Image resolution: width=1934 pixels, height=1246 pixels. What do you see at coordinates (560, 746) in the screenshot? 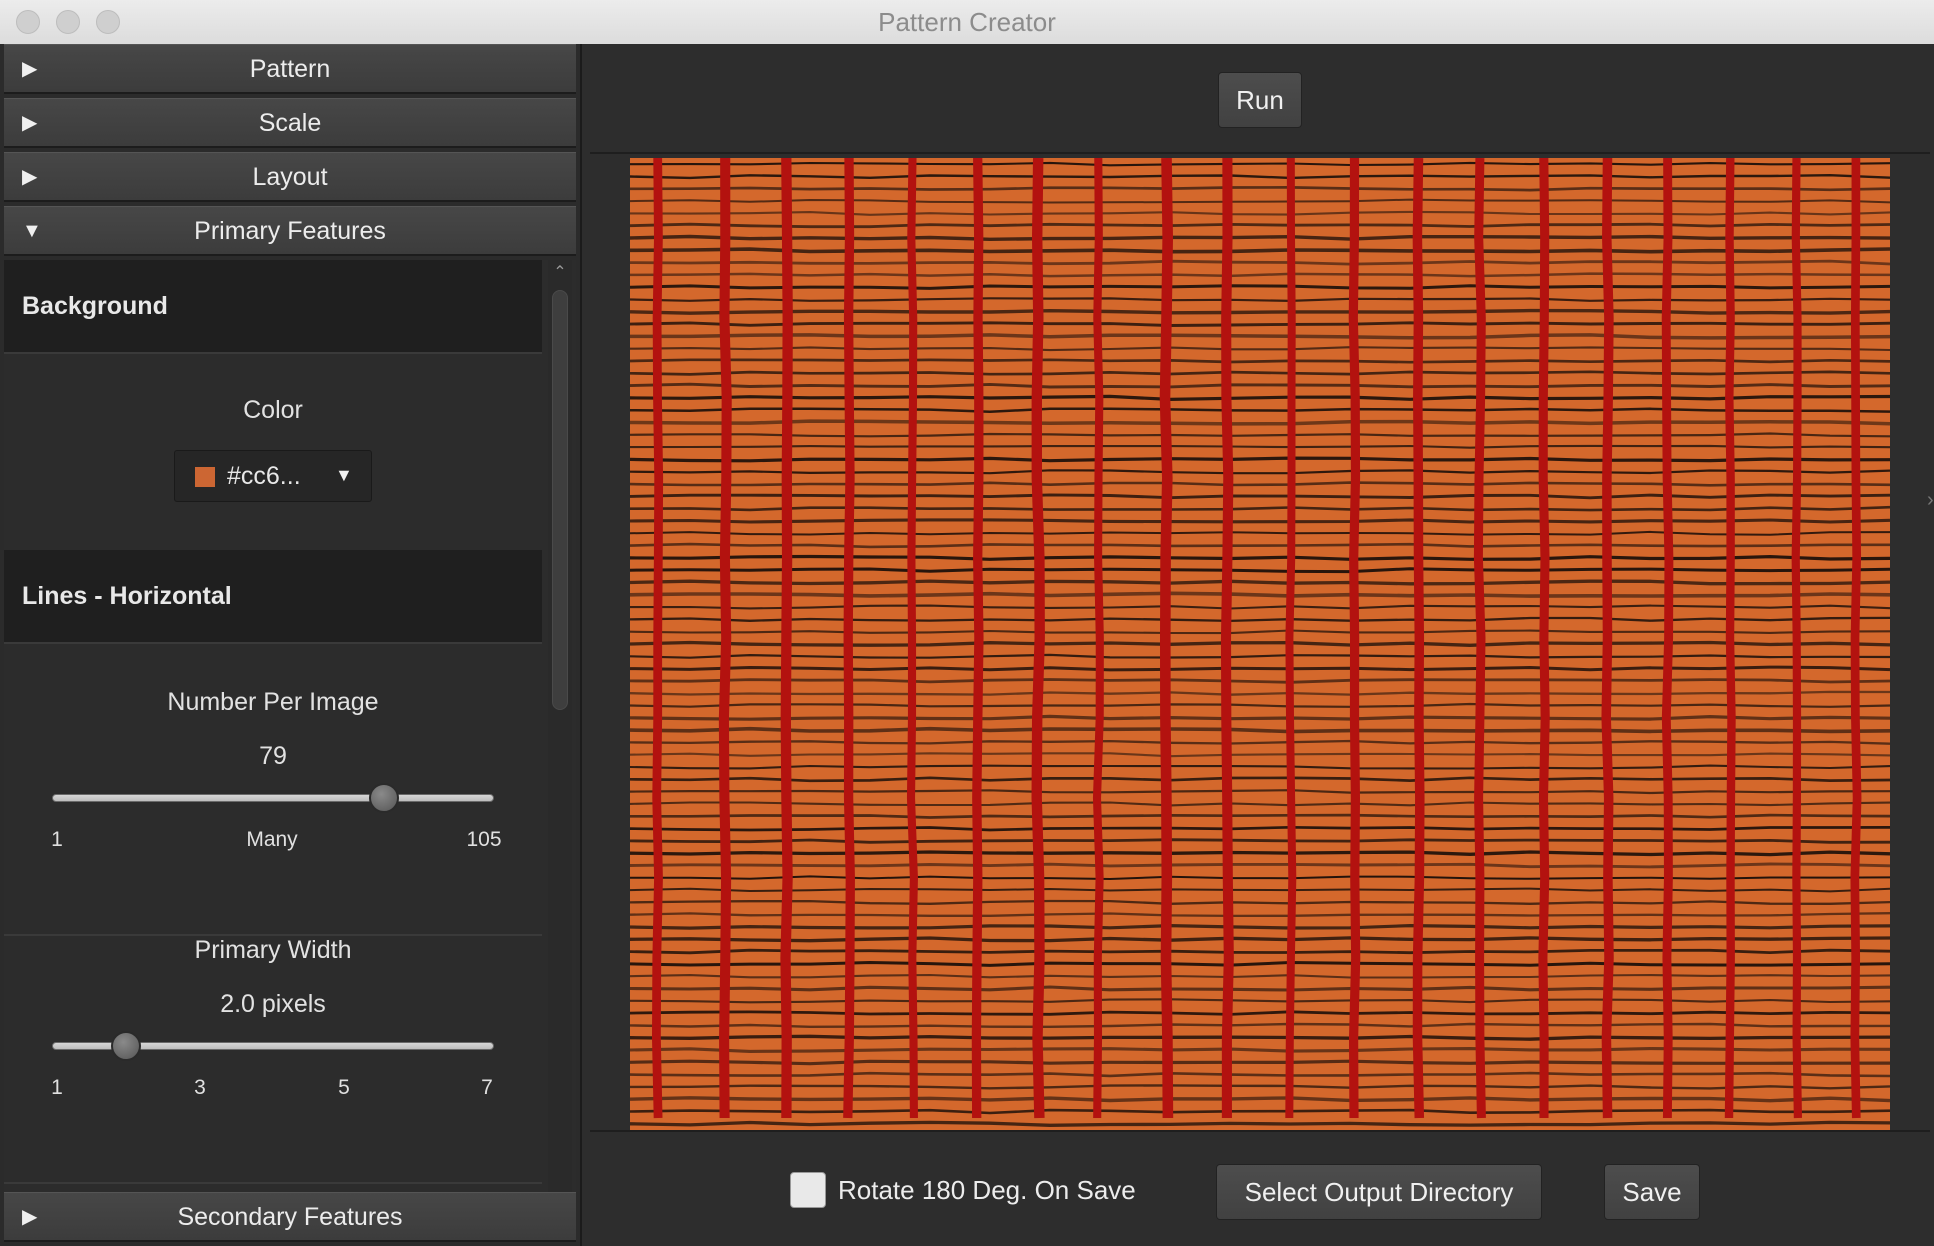
I see `sidebar-scrollbar: ⌃ ⌄` at bounding box center [560, 746].